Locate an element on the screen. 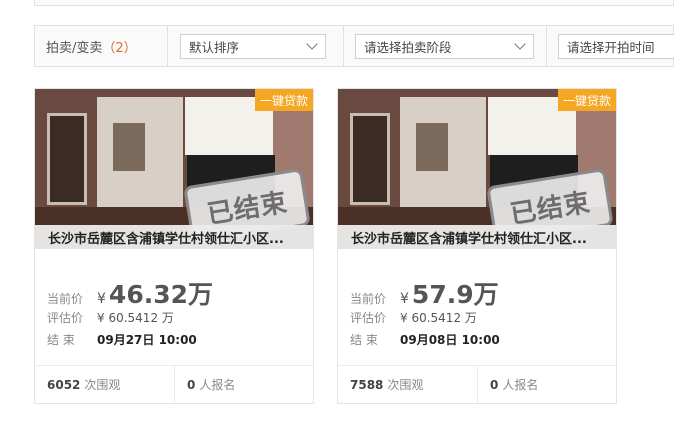 This screenshot has height=424, width=674. top-divider-strip is located at coordinates (354, 3).